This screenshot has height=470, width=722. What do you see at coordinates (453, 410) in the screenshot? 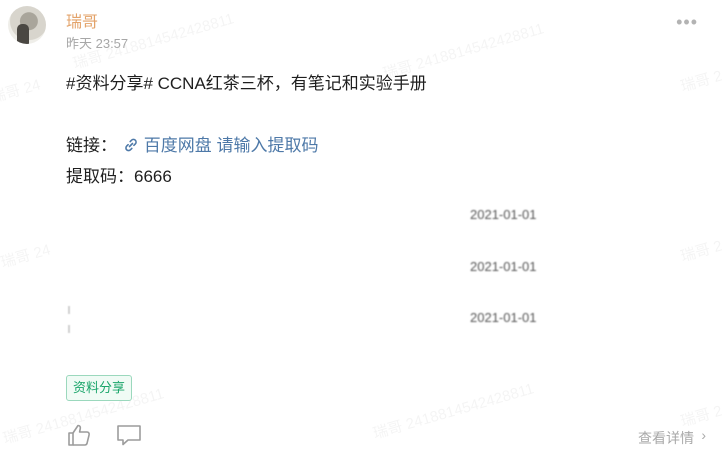
I see `watermark: 瑞哥 2418814542428811` at bounding box center [453, 410].